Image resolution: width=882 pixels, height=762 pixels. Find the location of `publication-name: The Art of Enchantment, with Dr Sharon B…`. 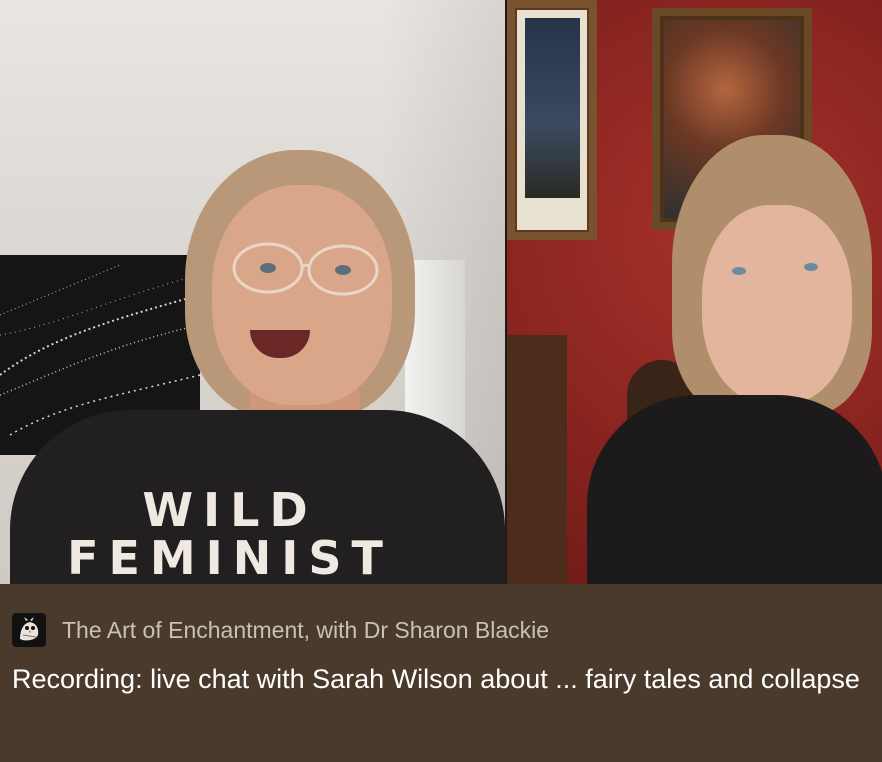

publication-name: The Art of Enchantment, with Dr Sharon B… is located at coordinates (305, 630).